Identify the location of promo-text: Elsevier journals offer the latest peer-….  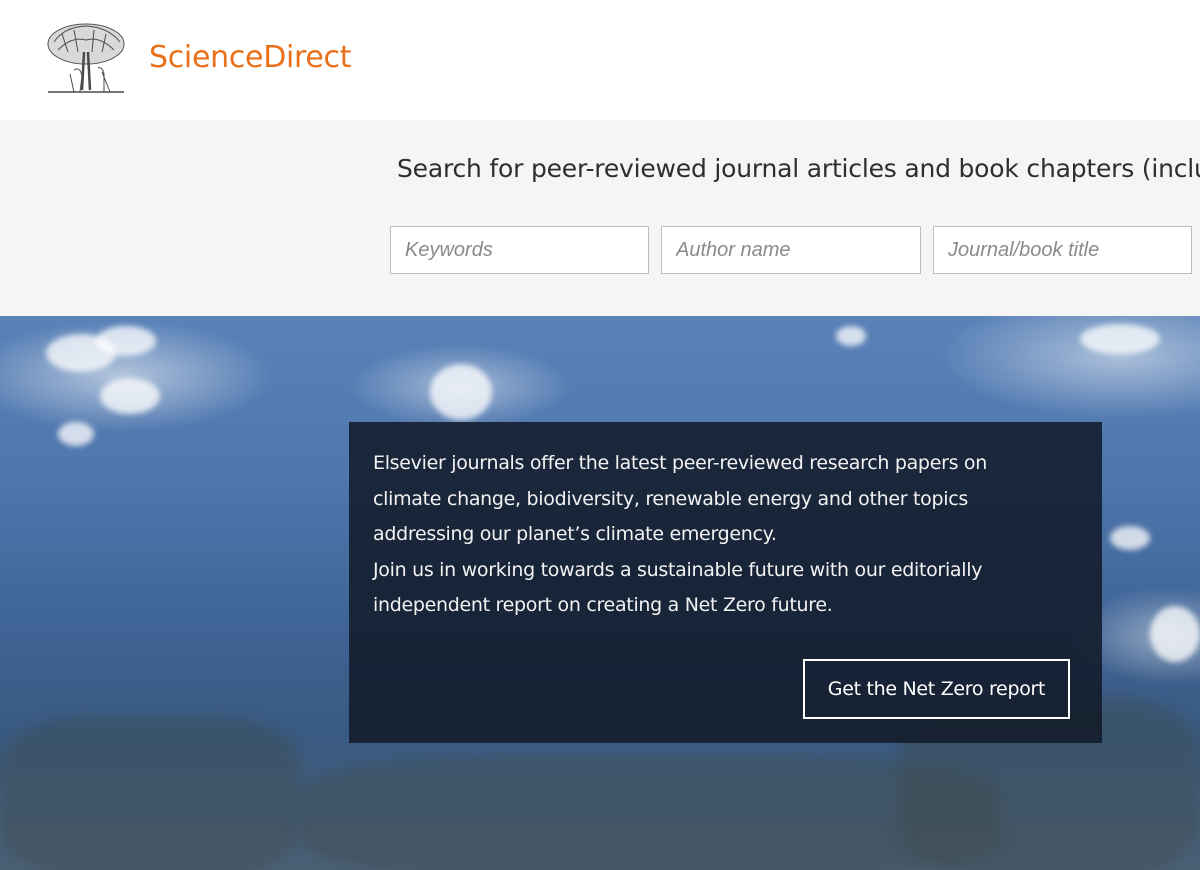
(723, 535).